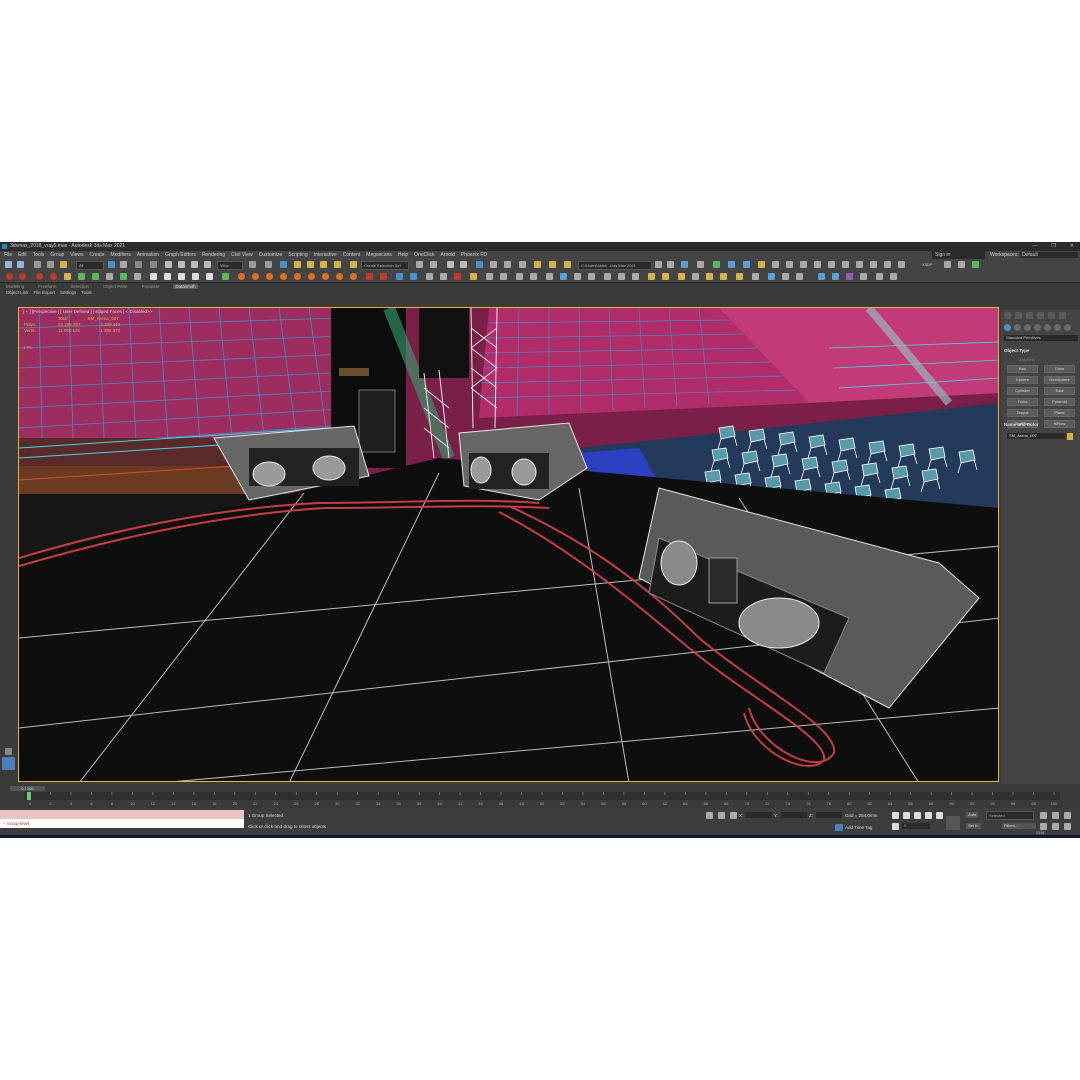 Image resolution: width=1080 pixels, height=1080 pixels. What do you see at coordinates (567, 264) in the screenshot?
I see `render-icon` at bounding box center [567, 264].